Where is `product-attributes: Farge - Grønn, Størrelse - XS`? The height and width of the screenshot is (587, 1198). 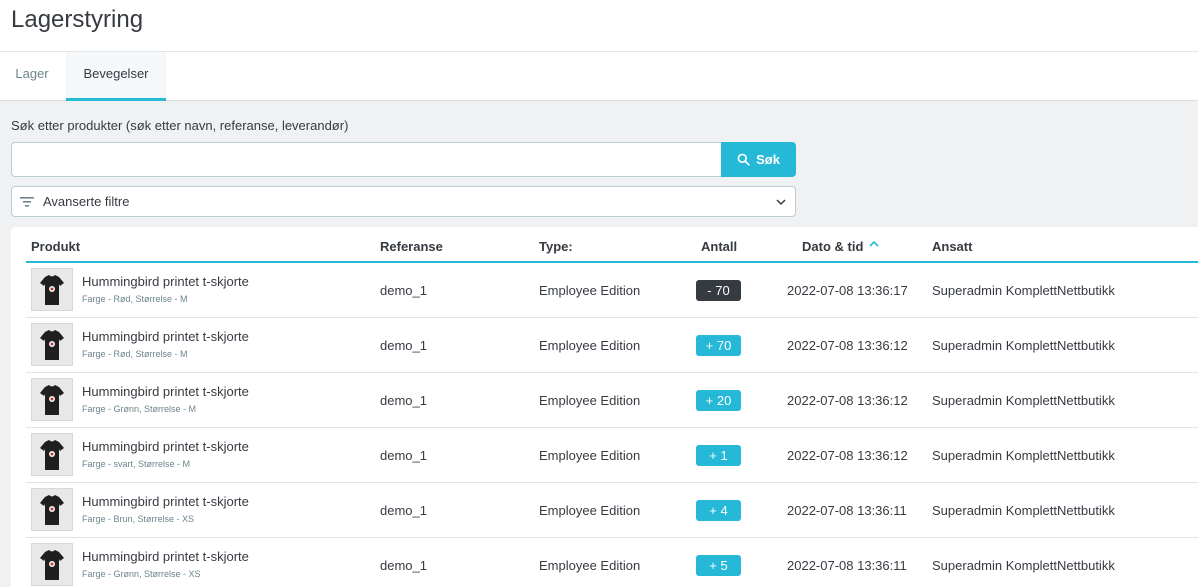 product-attributes: Farge - Grønn, Størrelse - XS is located at coordinates (141, 574).